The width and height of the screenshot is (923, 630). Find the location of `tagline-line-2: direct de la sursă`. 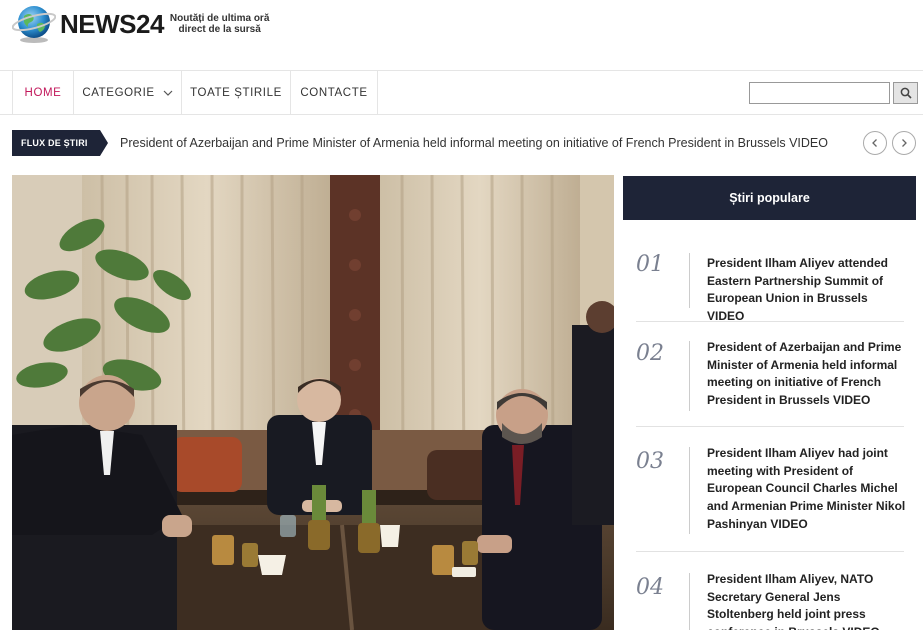

tagline-line-2: direct de la sursă is located at coordinates (219, 29).